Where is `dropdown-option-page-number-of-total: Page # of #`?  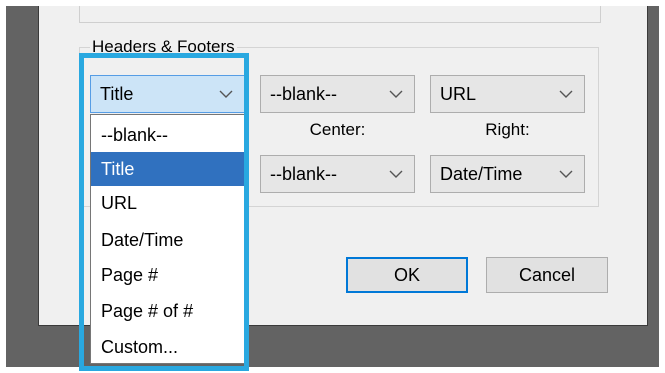
dropdown-option-page-number-of-total: Page # of # is located at coordinates (167, 311).